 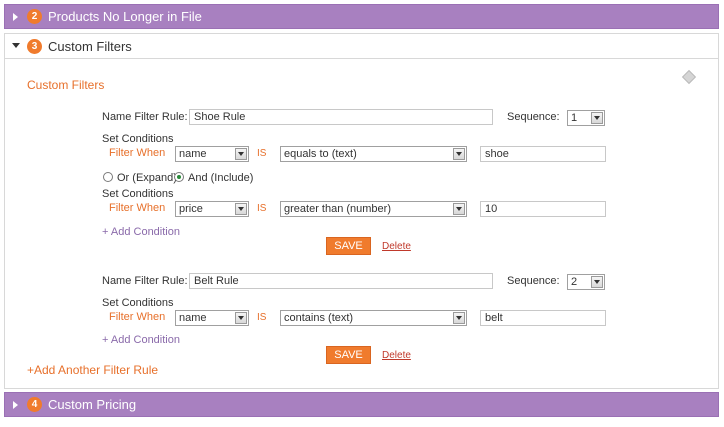 I want to click on operator-value: equals to (text), so click(x=320, y=154).